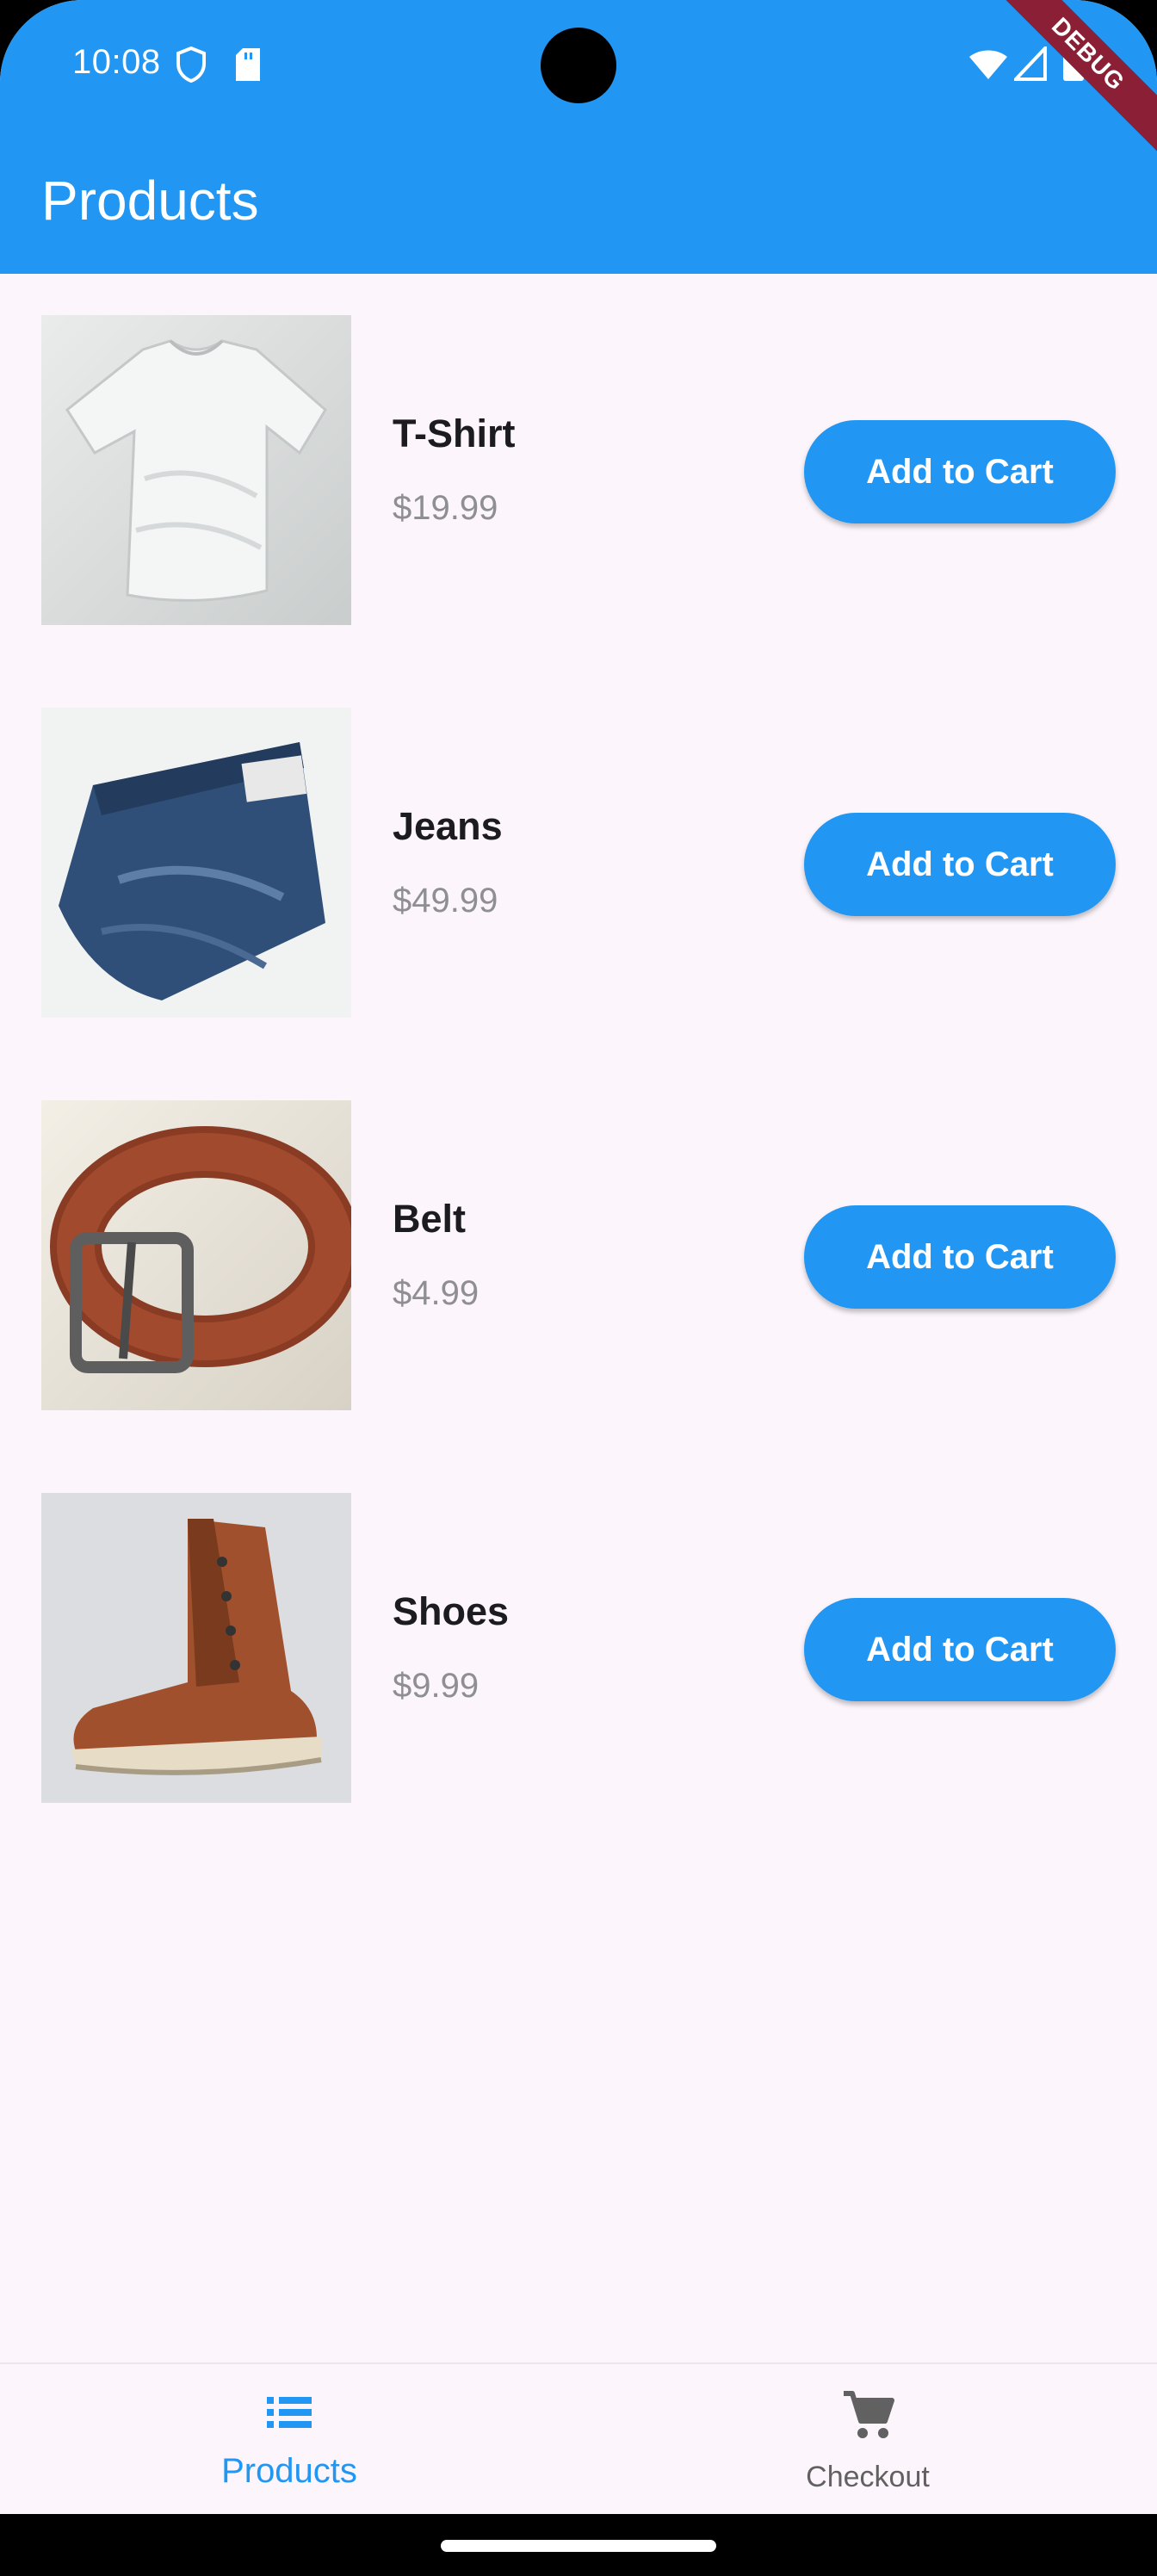 The image size is (1157, 2576). I want to click on bottom-navigation: Products Checkout, so click(579, 2438).